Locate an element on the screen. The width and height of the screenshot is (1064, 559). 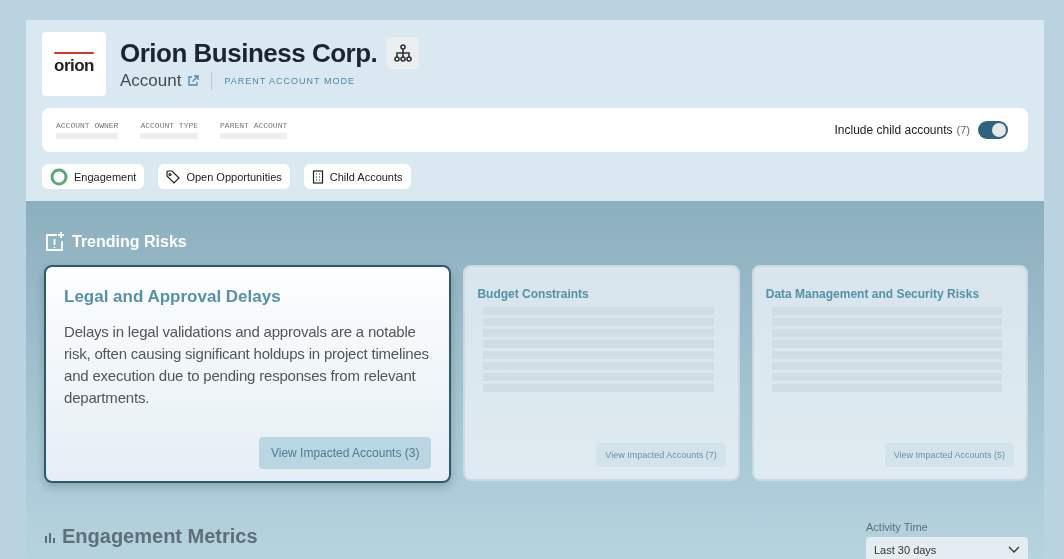
account-name: Orion Business Corp. is located at coordinates (249, 53).